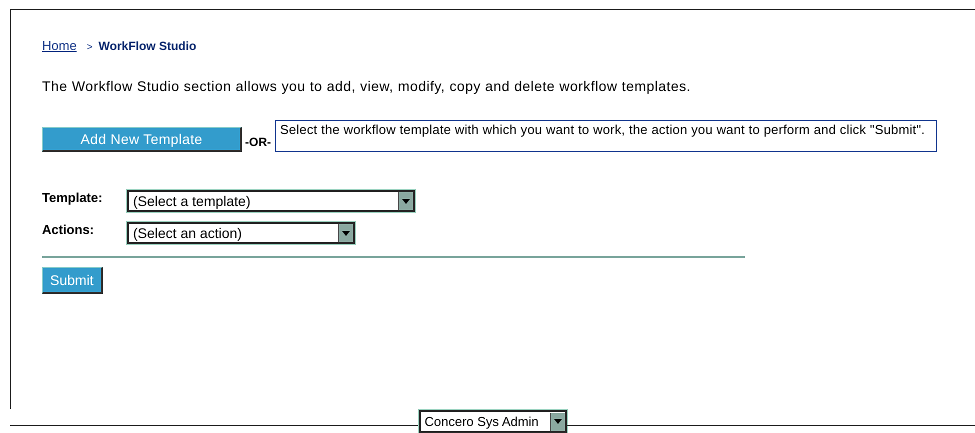  Describe the element at coordinates (147, 46) in the screenshot. I see `current-page-title: WorkFlow Studio` at that location.